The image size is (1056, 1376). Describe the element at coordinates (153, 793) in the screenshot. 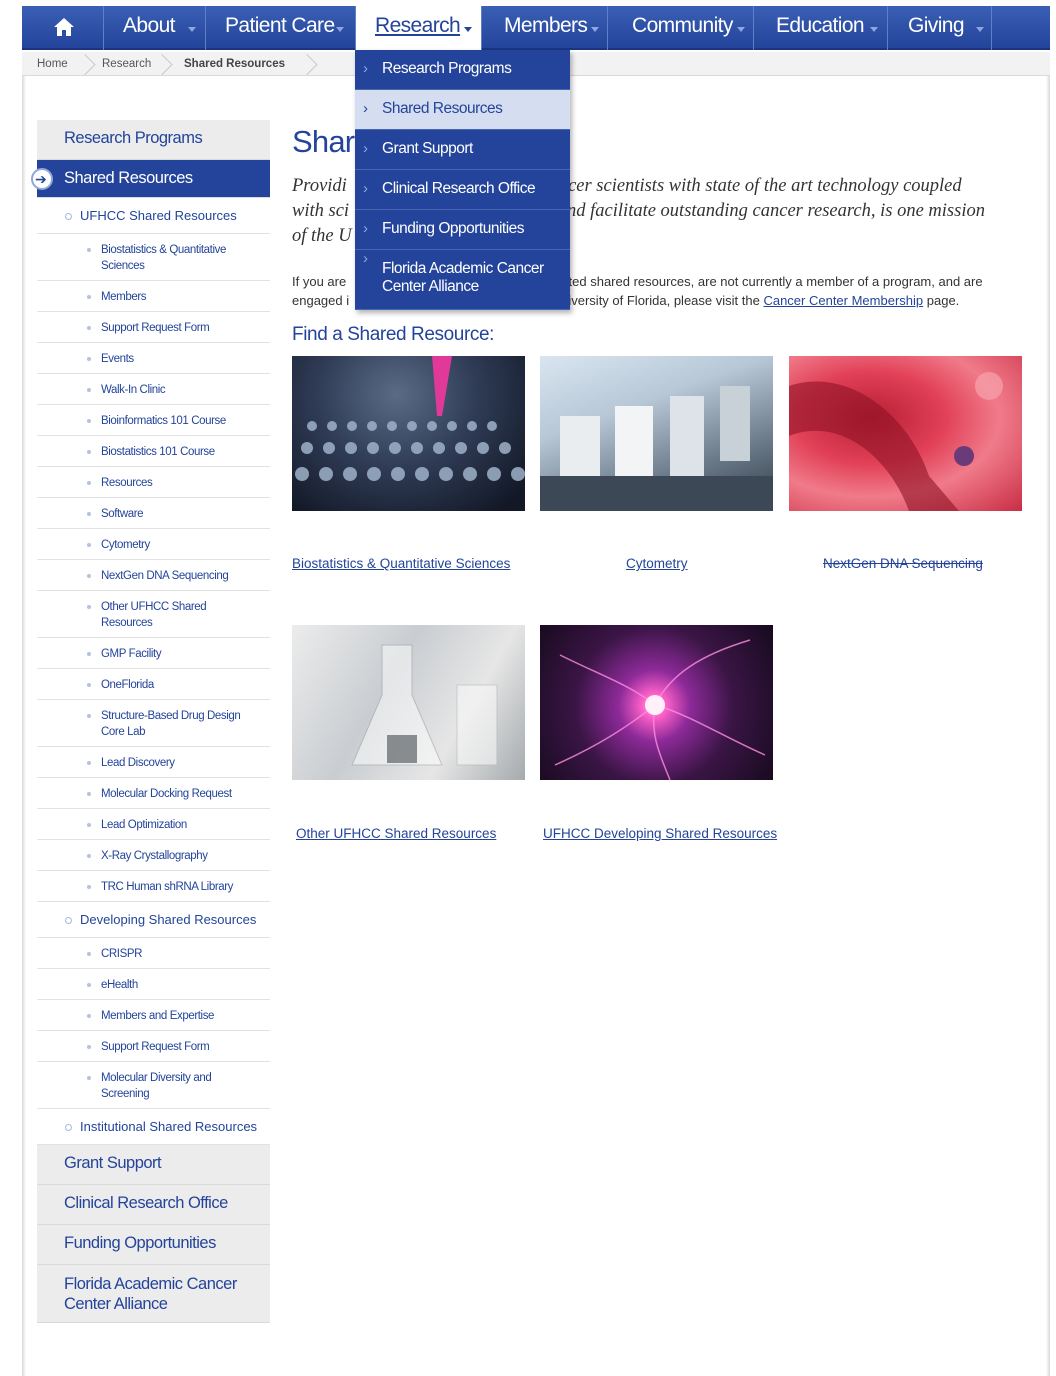

I see `sidebar-subitem: Molecular Docking Request` at that location.